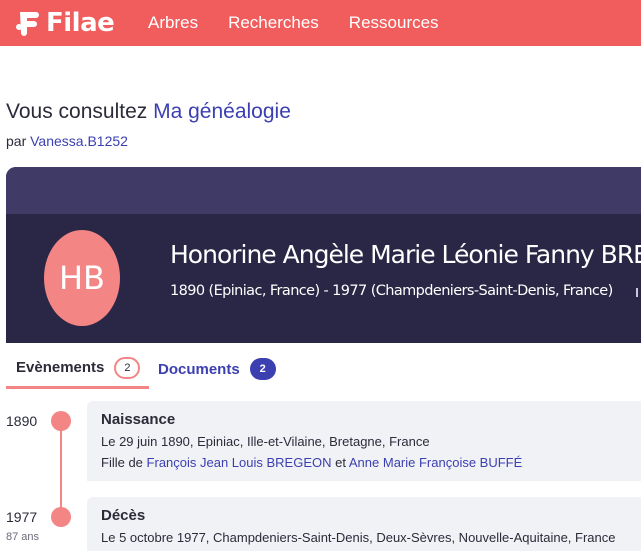 The height and width of the screenshot is (551, 641). What do you see at coordinates (77, 111) in the screenshot?
I see `consult-prefix: Vous consultez` at bounding box center [77, 111].